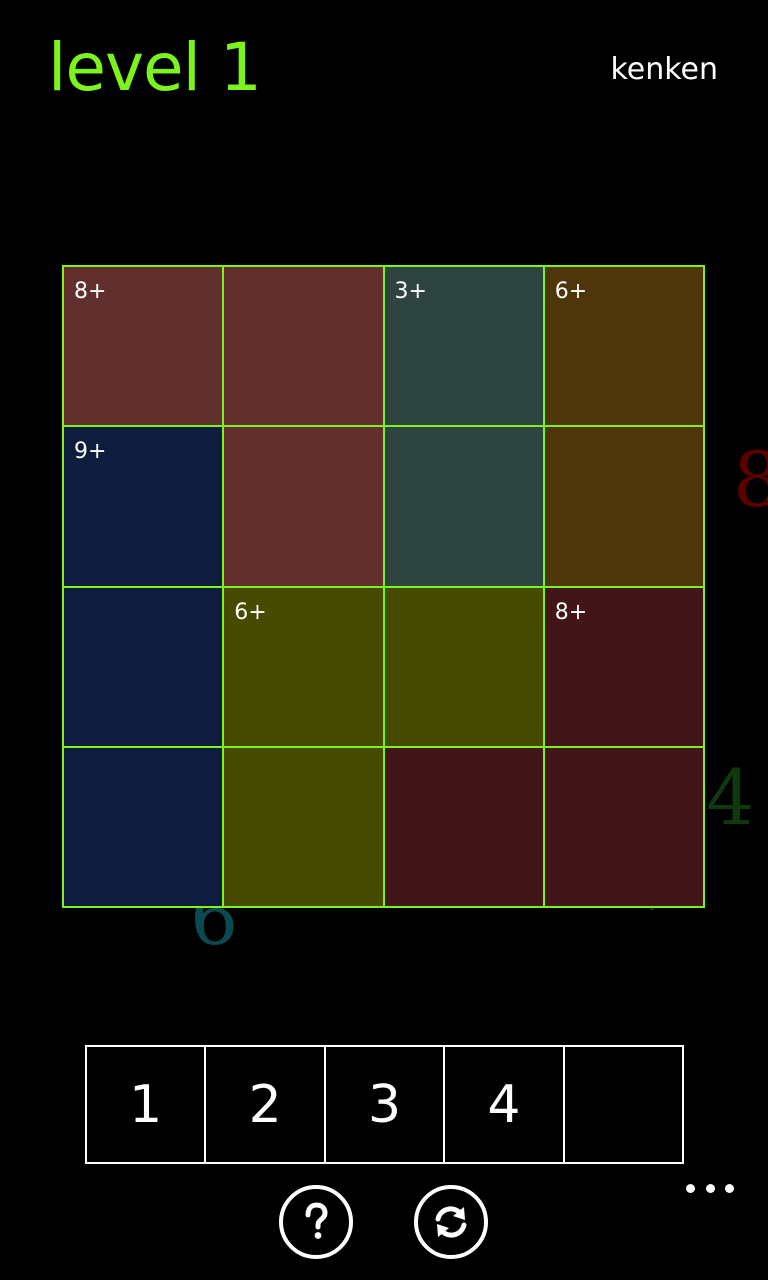 The image size is (768, 1280). I want to click on number-palette: 1234, so click(384, 1104).